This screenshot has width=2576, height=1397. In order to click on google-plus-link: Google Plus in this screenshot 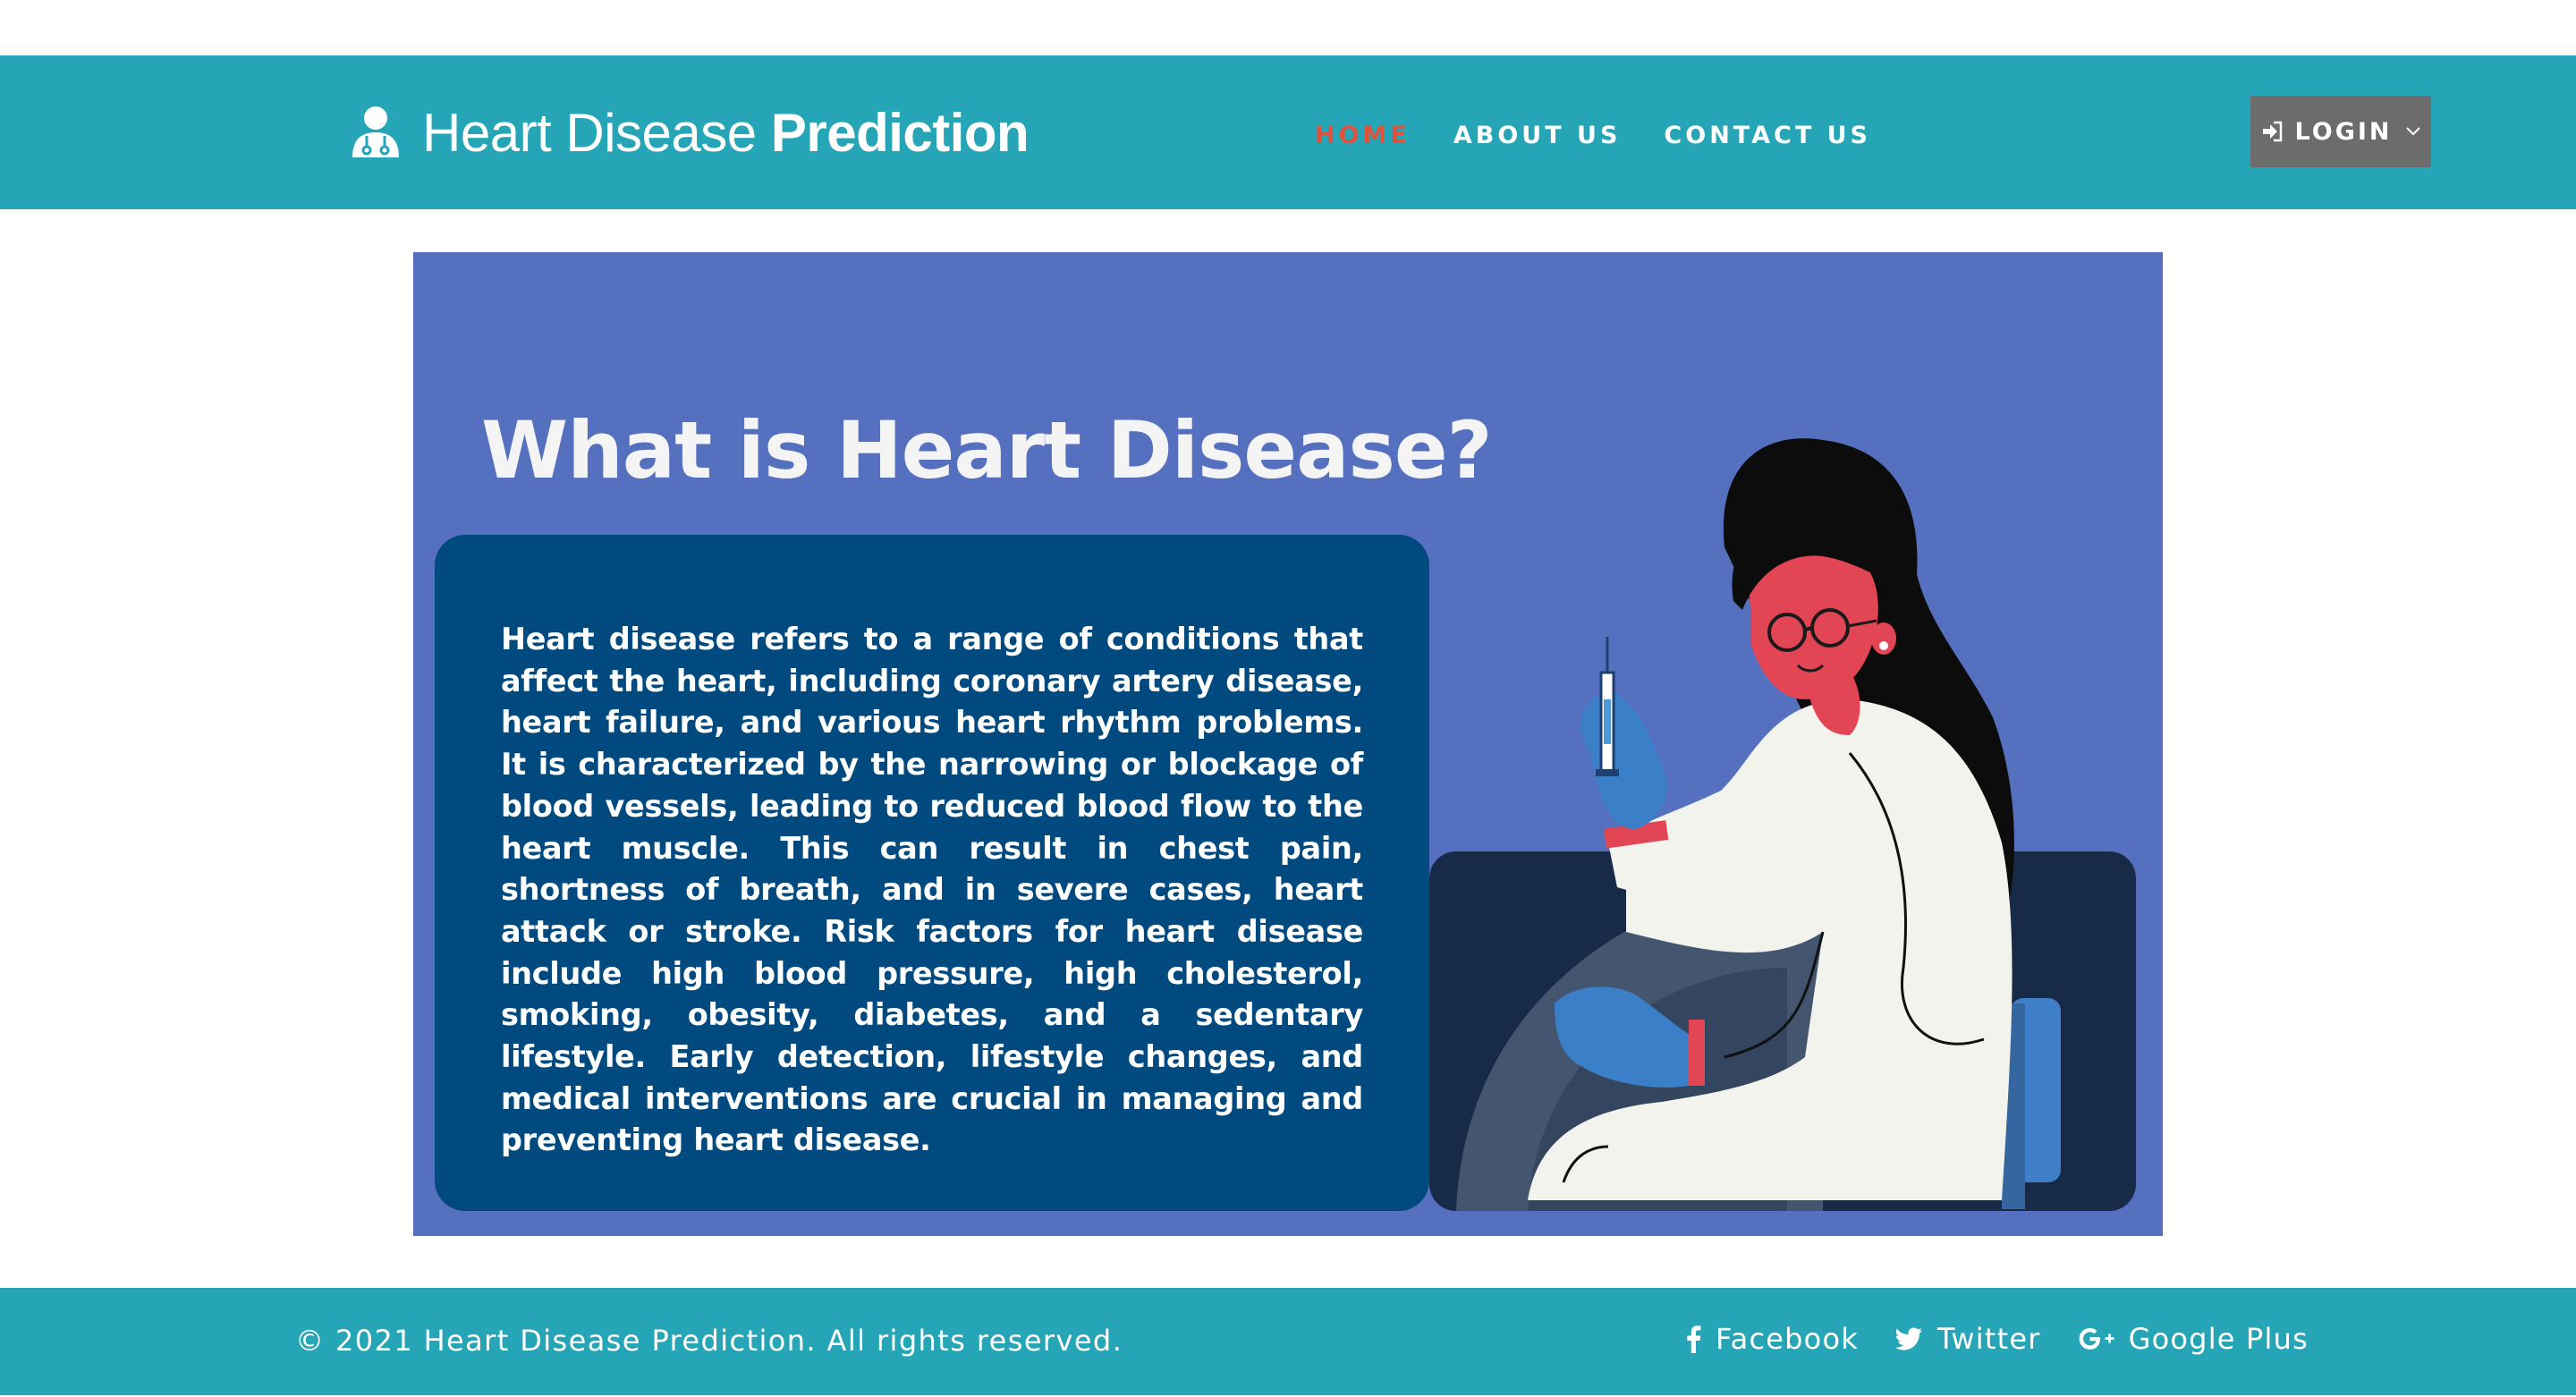, I will do `click(2194, 1339)`.